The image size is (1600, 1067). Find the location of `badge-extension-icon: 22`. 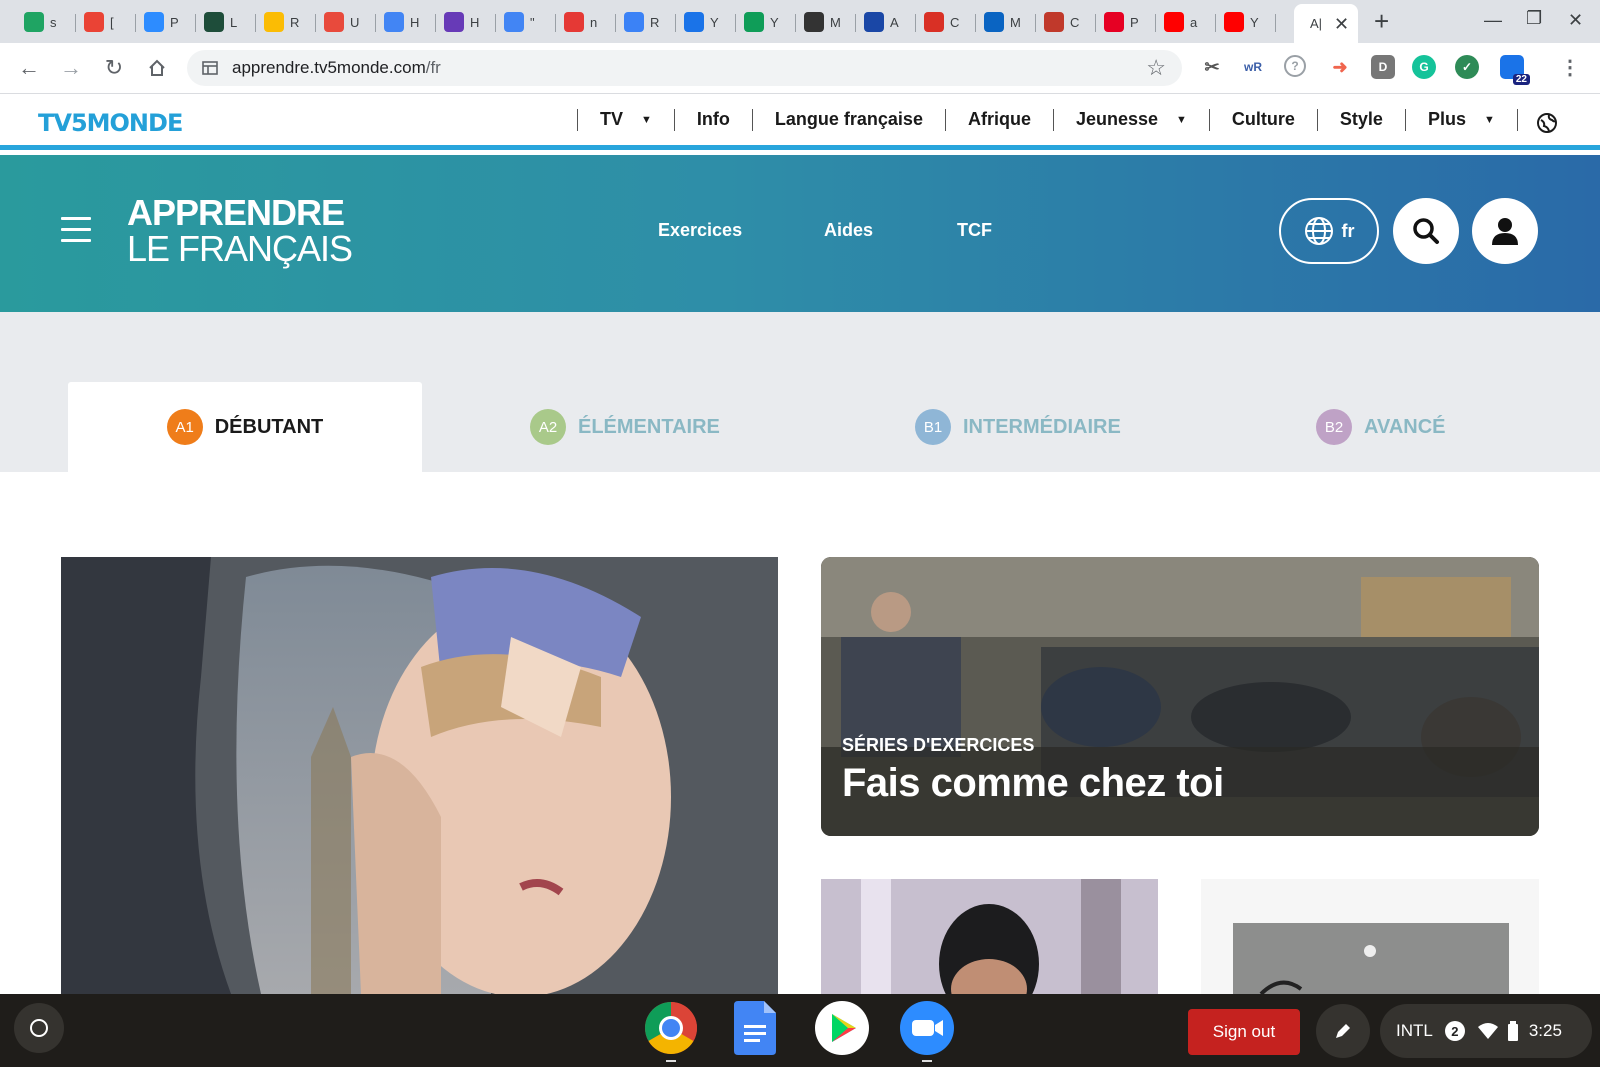

badge-extension-icon: 22 is located at coordinates (1515, 70).